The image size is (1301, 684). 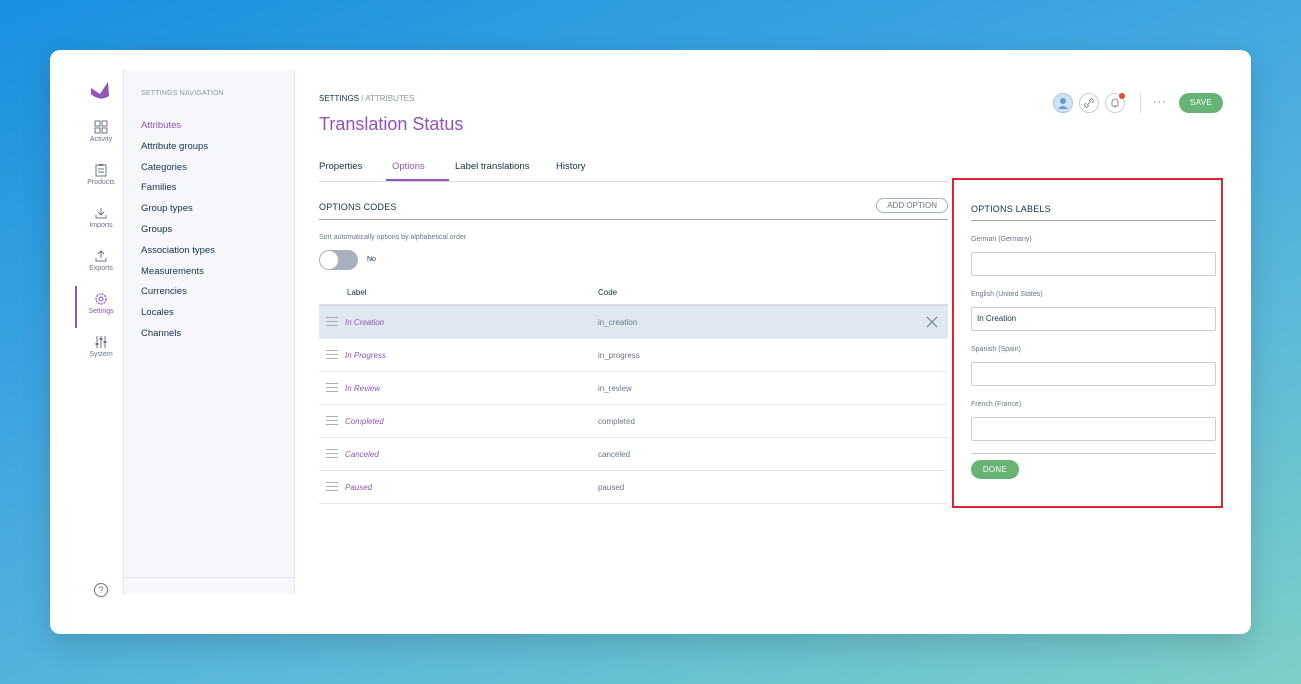 I want to click on options-codes-header: OPTIONS CODES ADD OPTION, so click(x=633, y=208).